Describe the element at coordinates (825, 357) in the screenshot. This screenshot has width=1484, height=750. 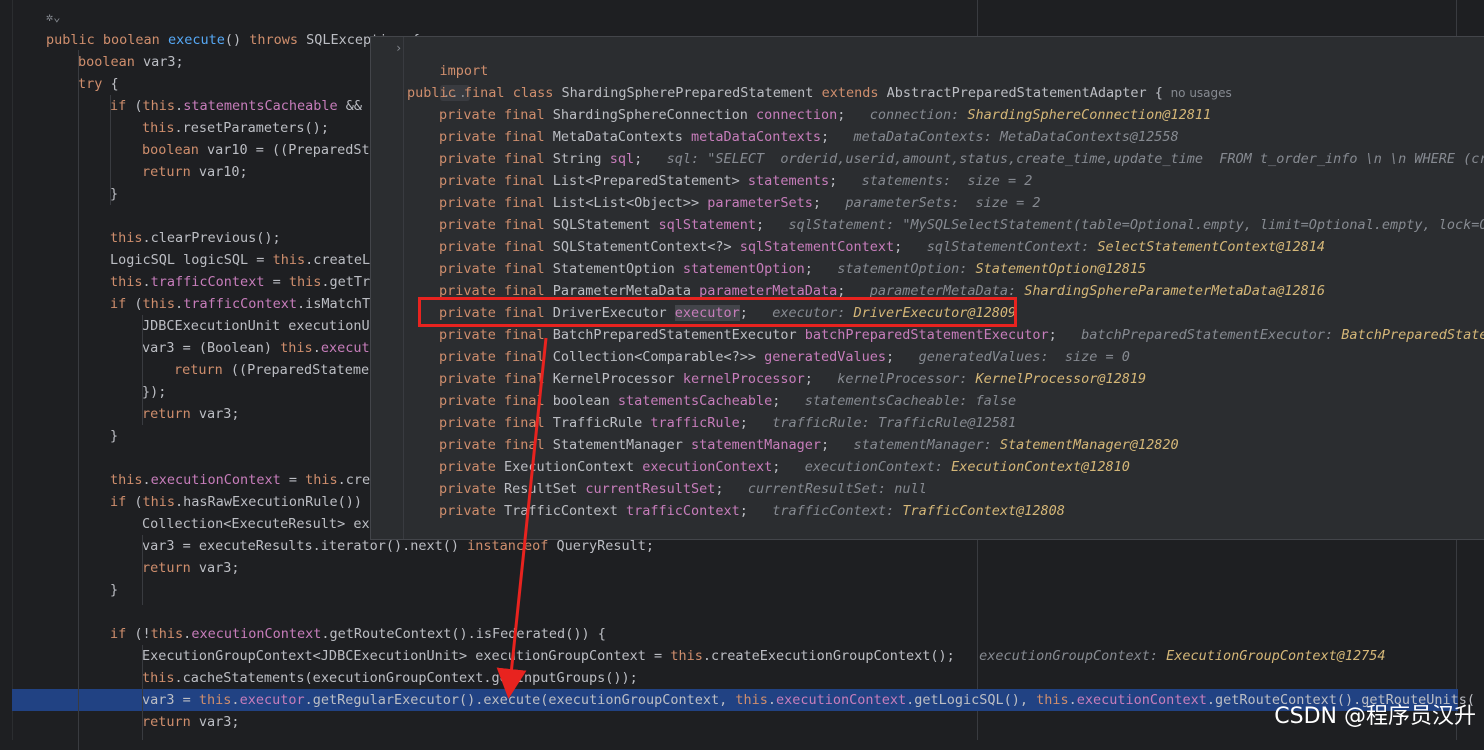
I see `field-name: generatedValues` at that location.